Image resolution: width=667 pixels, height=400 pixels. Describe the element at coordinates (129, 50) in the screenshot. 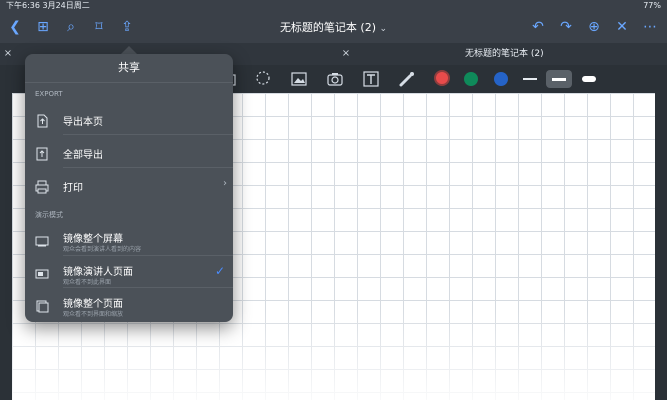

I see `popover-arrow` at that location.